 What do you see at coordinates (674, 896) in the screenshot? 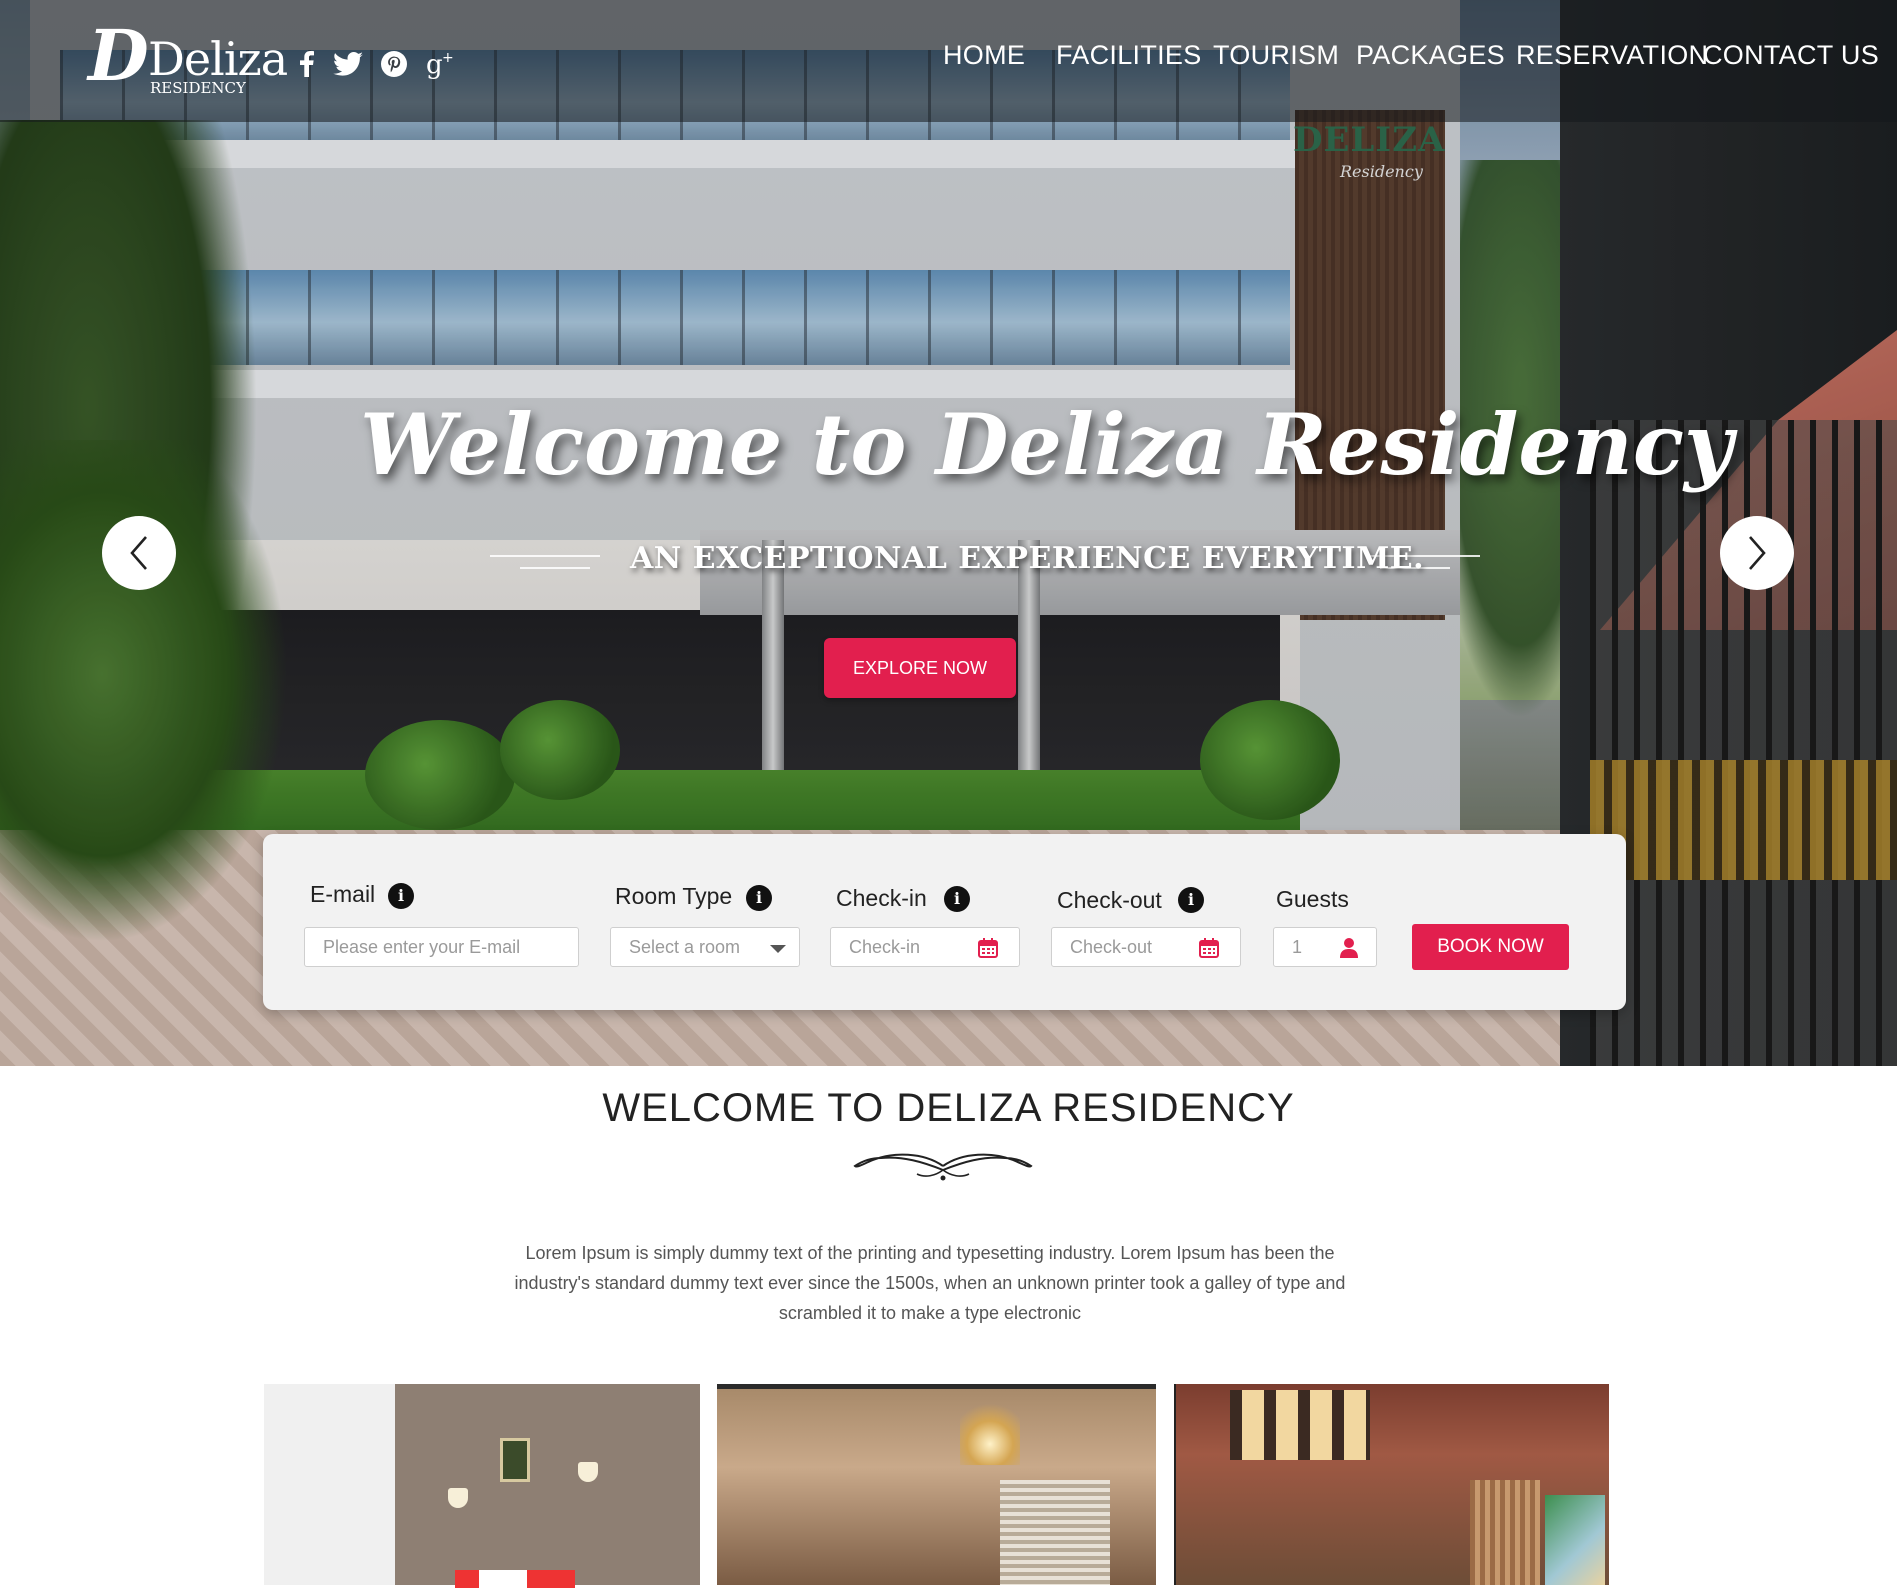
I see `room-type-label: Room Type` at bounding box center [674, 896].